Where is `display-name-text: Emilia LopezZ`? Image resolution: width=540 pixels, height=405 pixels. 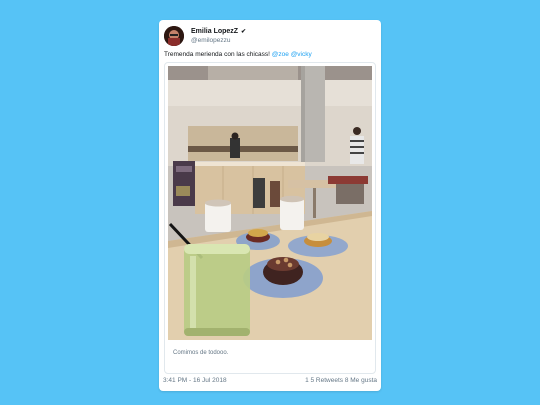 display-name-text: Emilia LopezZ is located at coordinates (215, 31).